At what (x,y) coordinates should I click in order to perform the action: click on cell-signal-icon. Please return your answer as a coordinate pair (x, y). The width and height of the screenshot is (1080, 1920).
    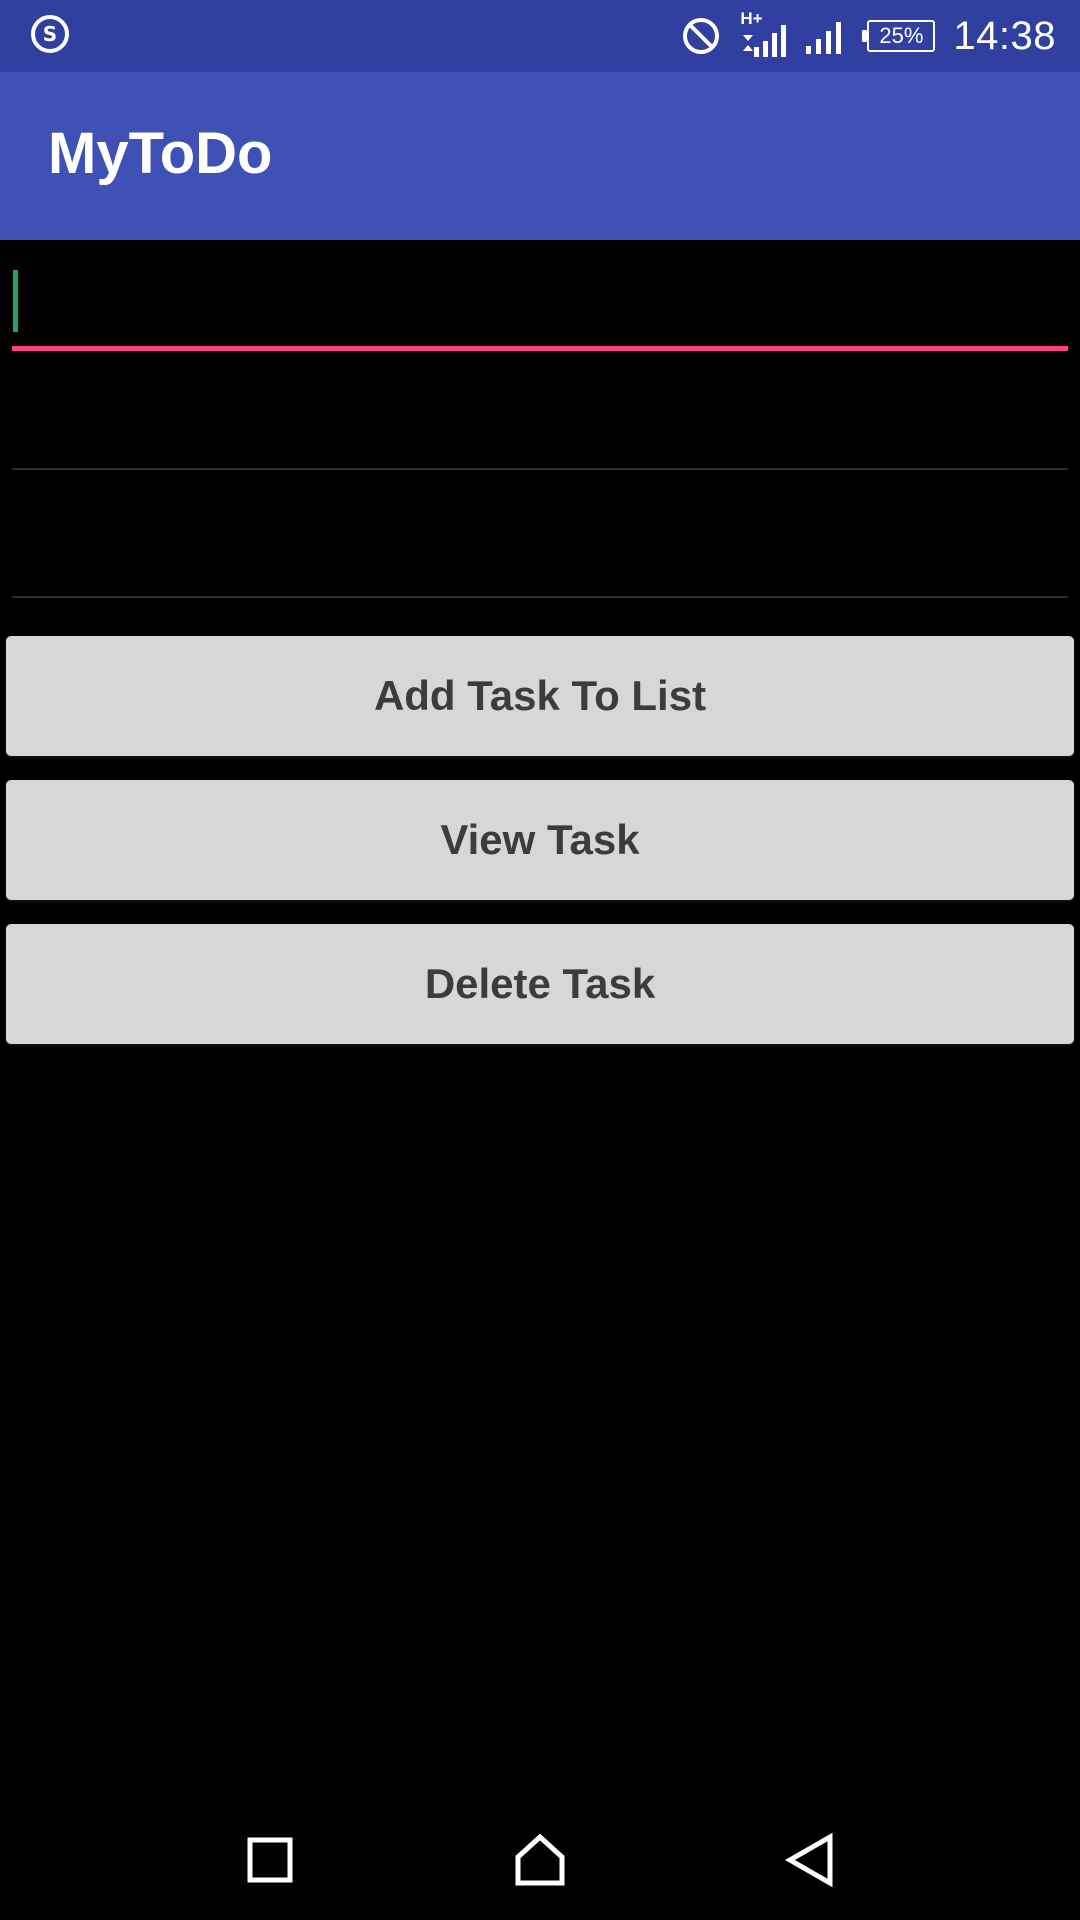
    Looking at the image, I should click on (824, 38).